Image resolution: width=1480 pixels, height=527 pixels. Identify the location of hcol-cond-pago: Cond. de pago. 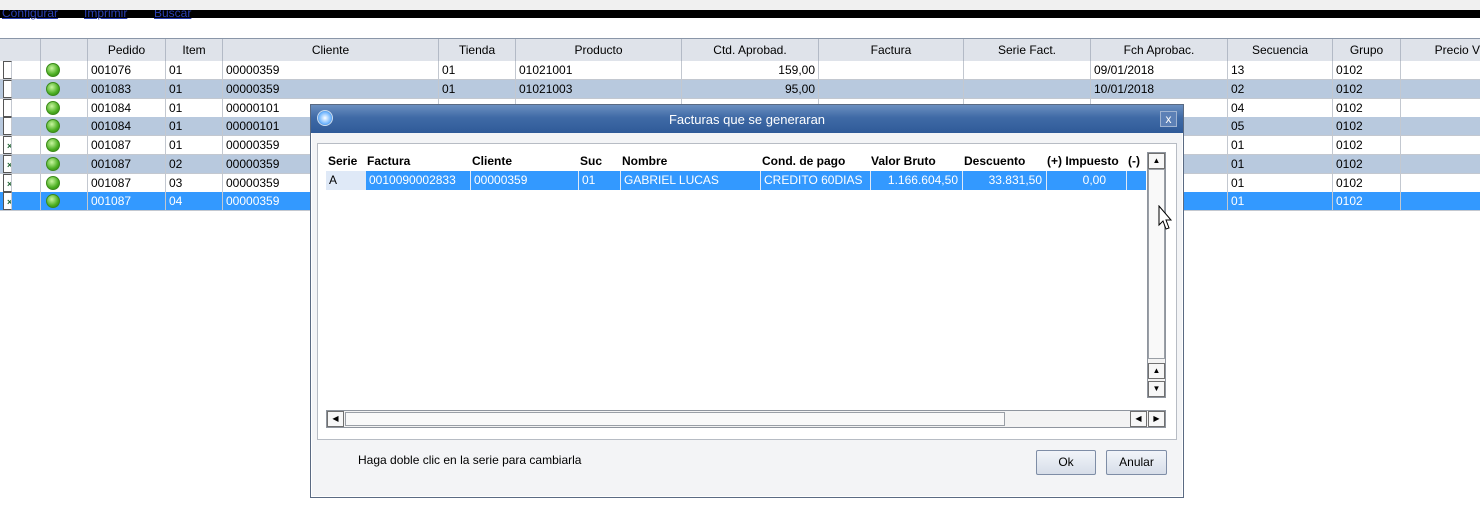
(814, 161).